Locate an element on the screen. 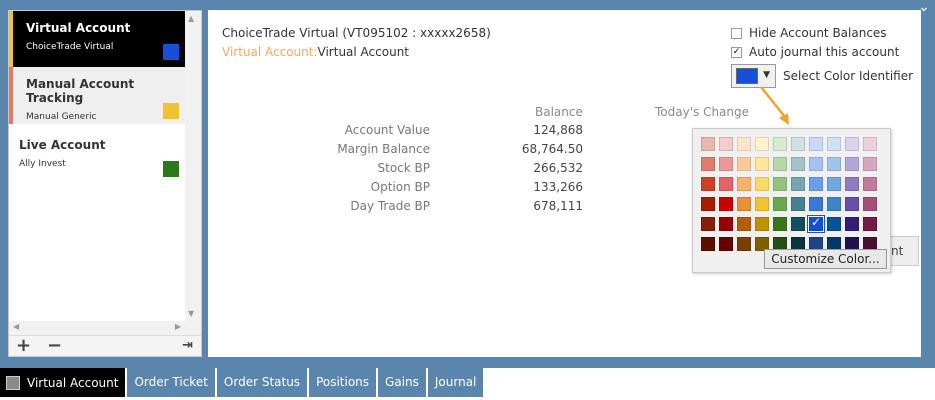 The image size is (935, 400). balance-row: Stock BP 266,532 is located at coordinates (446, 170).